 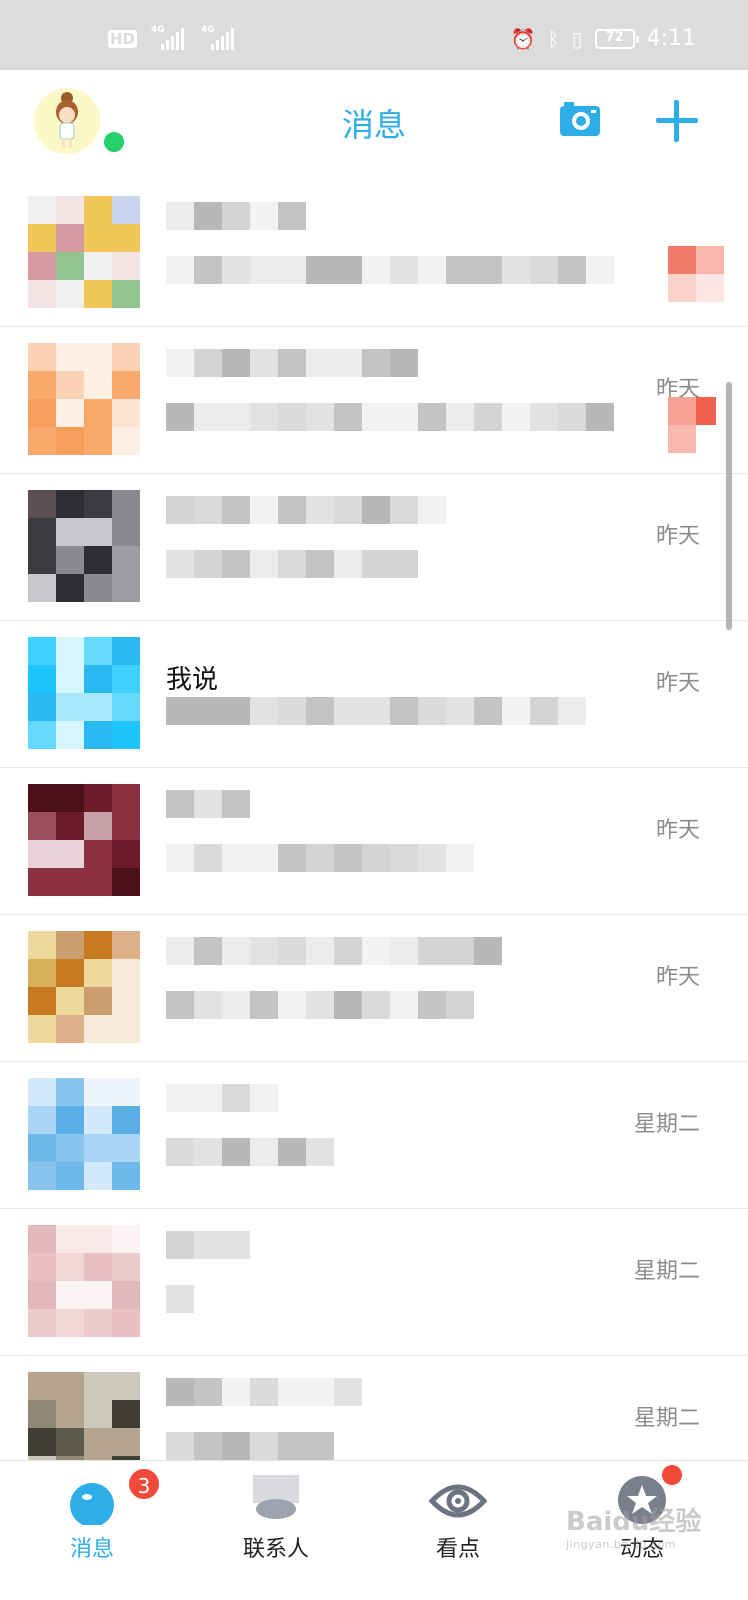 What do you see at coordinates (457, 1549) in the screenshot?
I see `nav-discover-label: 看点` at bounding box center [457, 1549].